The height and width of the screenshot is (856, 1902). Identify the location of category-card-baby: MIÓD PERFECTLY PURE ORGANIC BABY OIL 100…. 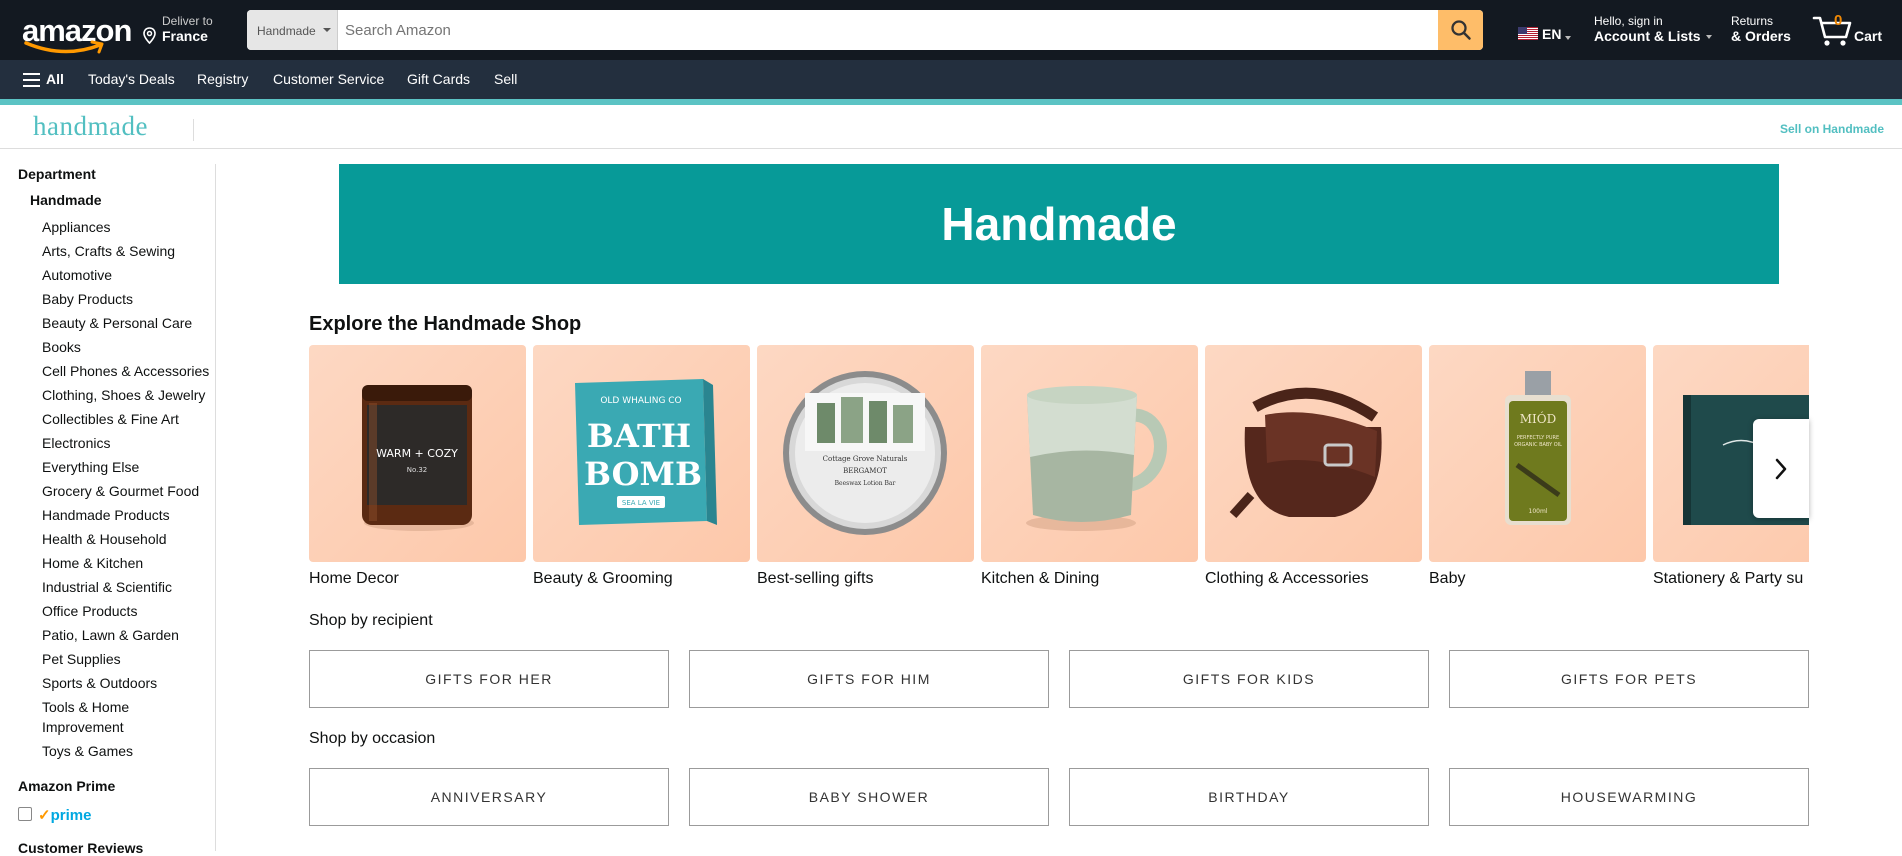
(1537, 466).